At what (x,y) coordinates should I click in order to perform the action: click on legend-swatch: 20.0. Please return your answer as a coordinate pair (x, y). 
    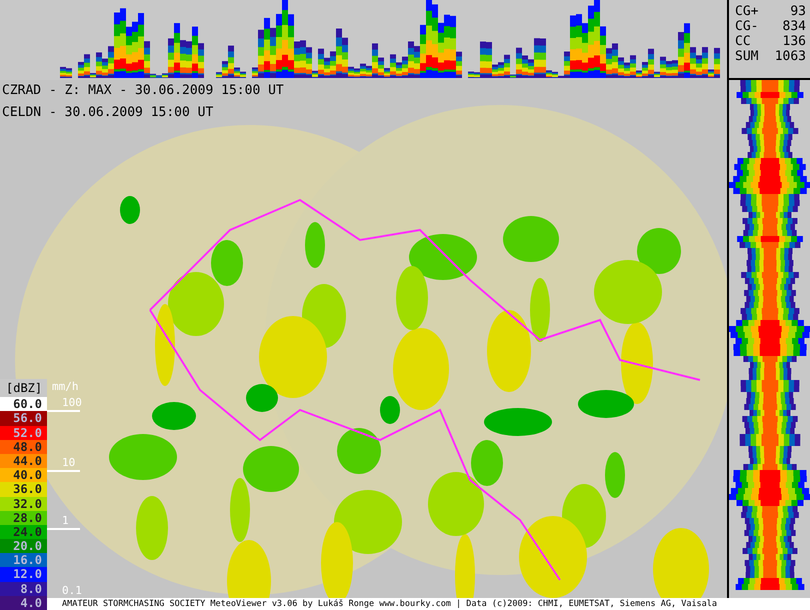
    Looking at the image, I should click on (23, 546).